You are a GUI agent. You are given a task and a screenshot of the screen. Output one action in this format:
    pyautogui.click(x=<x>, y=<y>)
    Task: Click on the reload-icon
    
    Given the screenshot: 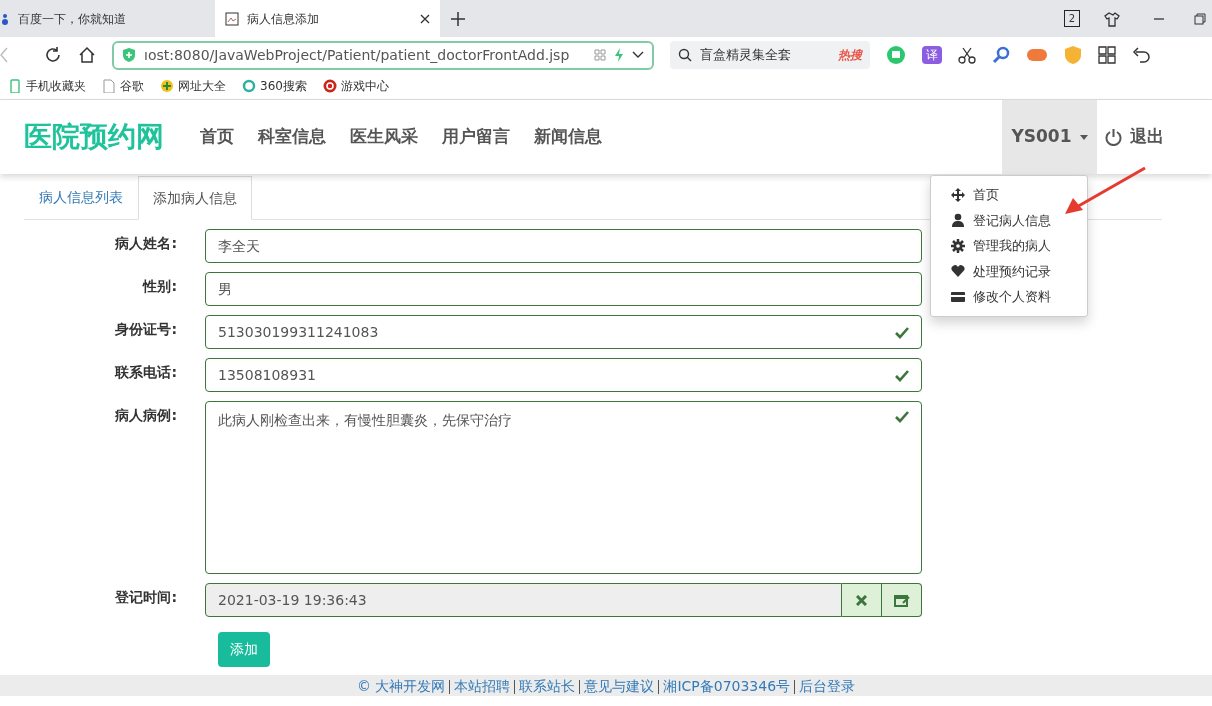 What is the action you would take?
    pyautogui.click(x=53, y=55)
    